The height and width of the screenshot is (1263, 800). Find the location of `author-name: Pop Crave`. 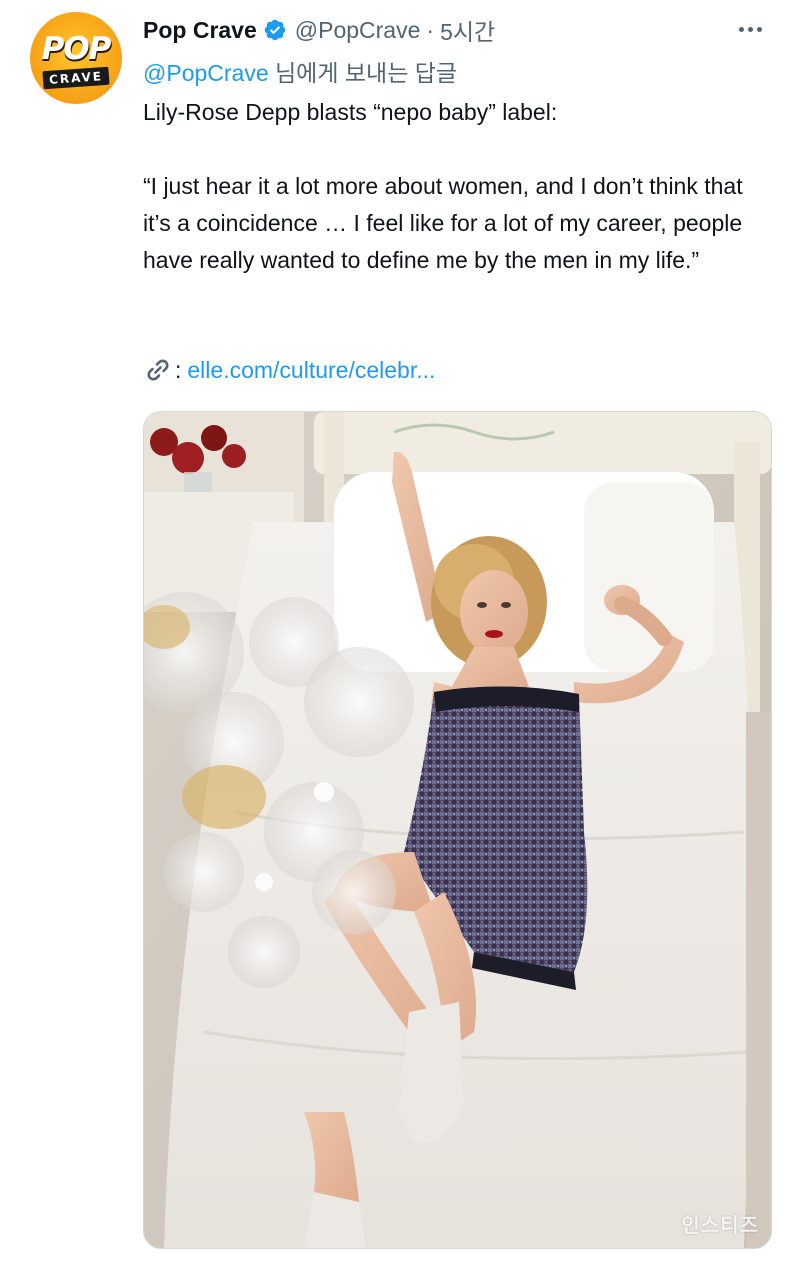

author-name: Pop Crave is located at coordinates (200, 30).